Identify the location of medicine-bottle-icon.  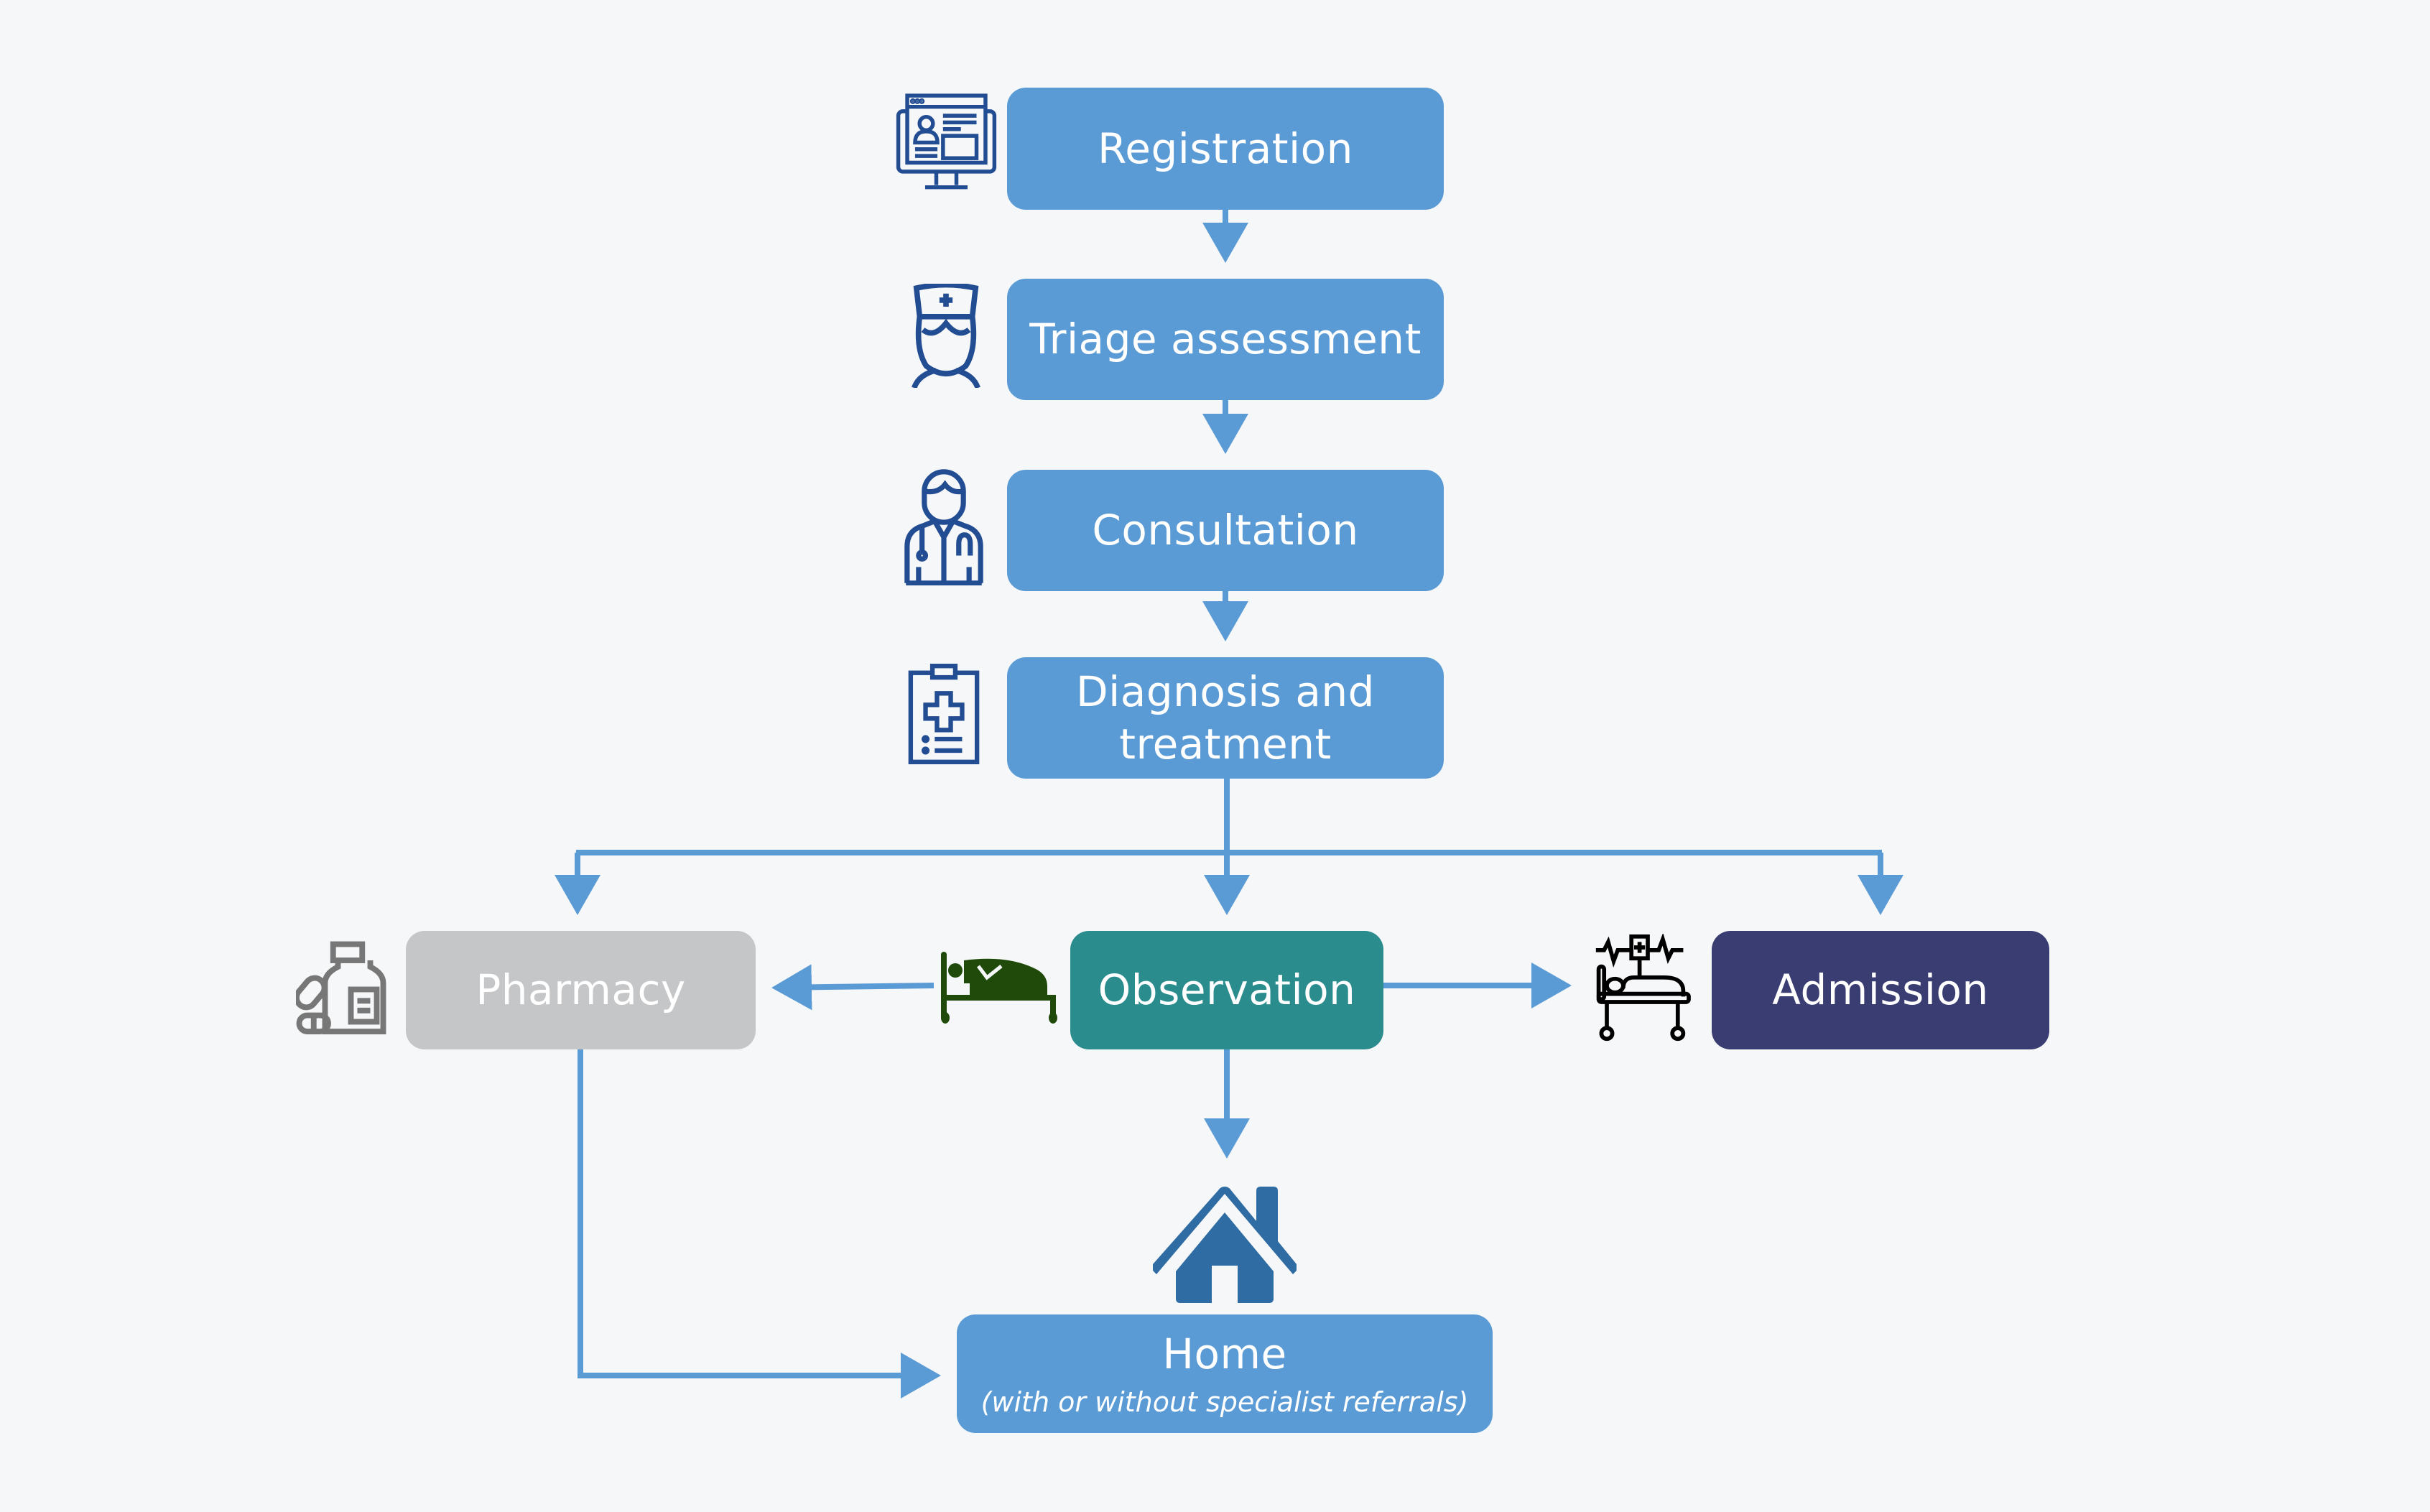
(343, 989).